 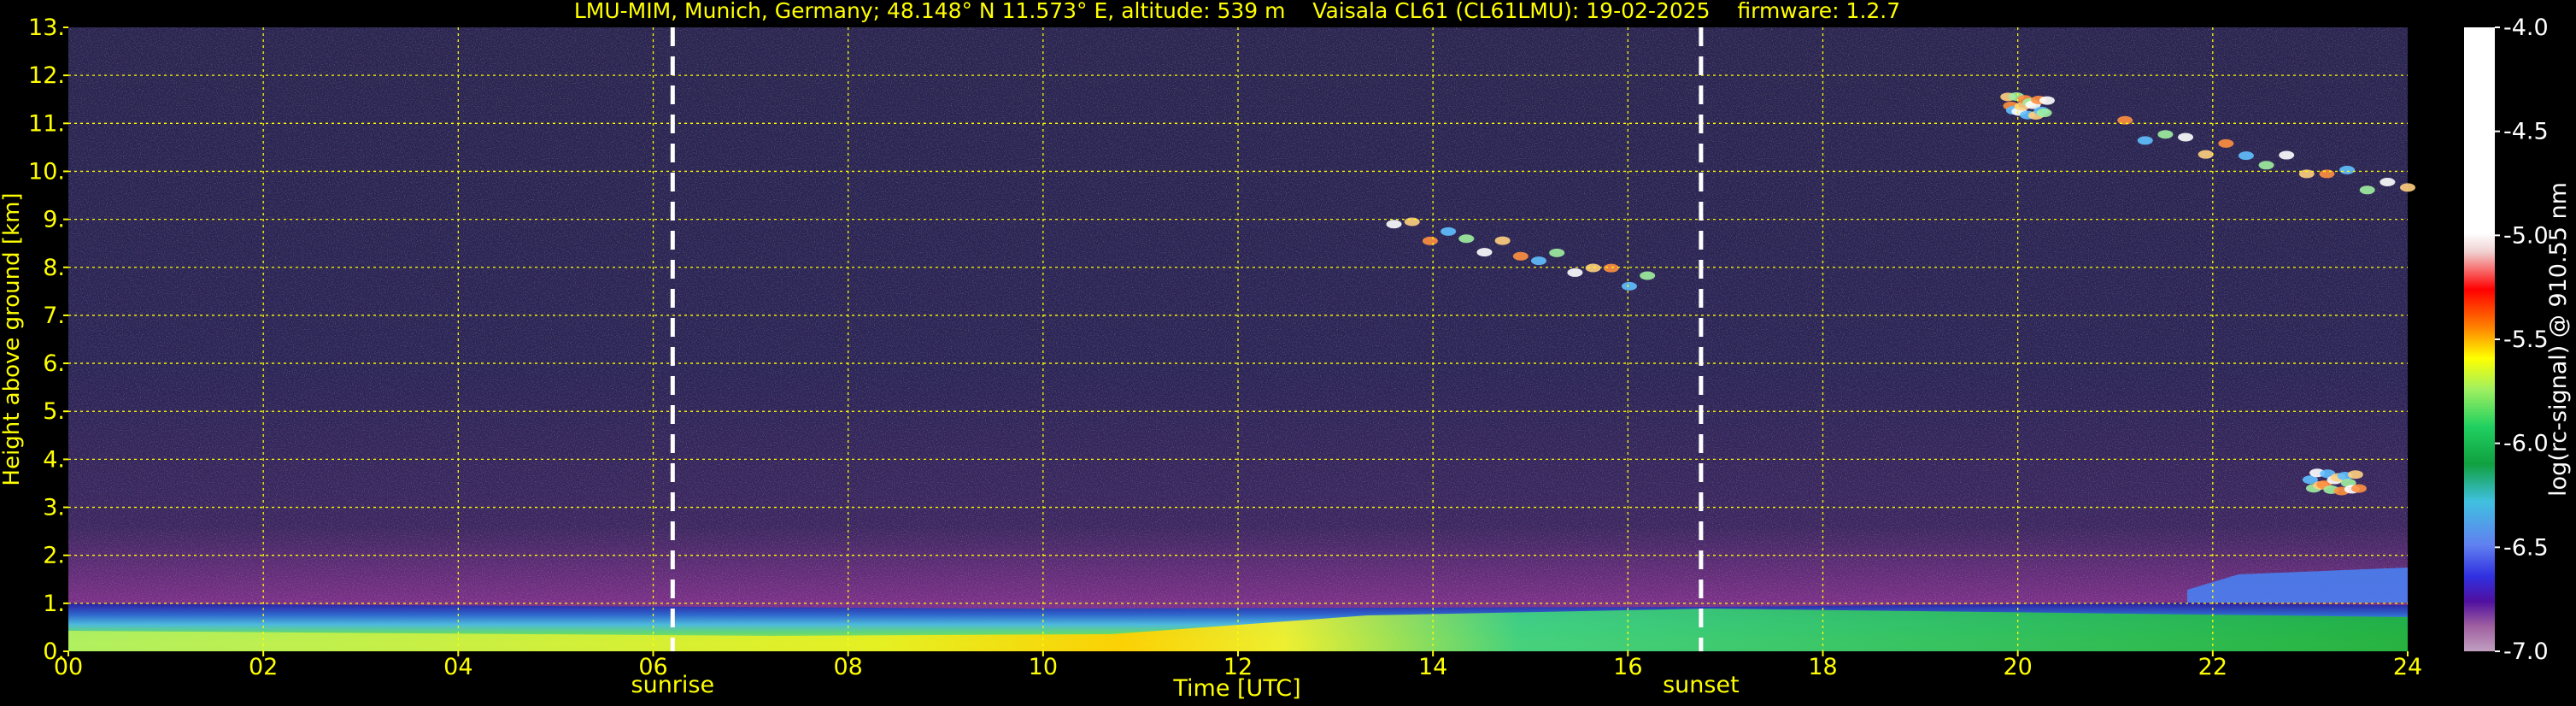 What do you see at coordinates (46, 123) in the screenshot?
I see `y-tick-label: 11.` at bounding box center [46, 123].